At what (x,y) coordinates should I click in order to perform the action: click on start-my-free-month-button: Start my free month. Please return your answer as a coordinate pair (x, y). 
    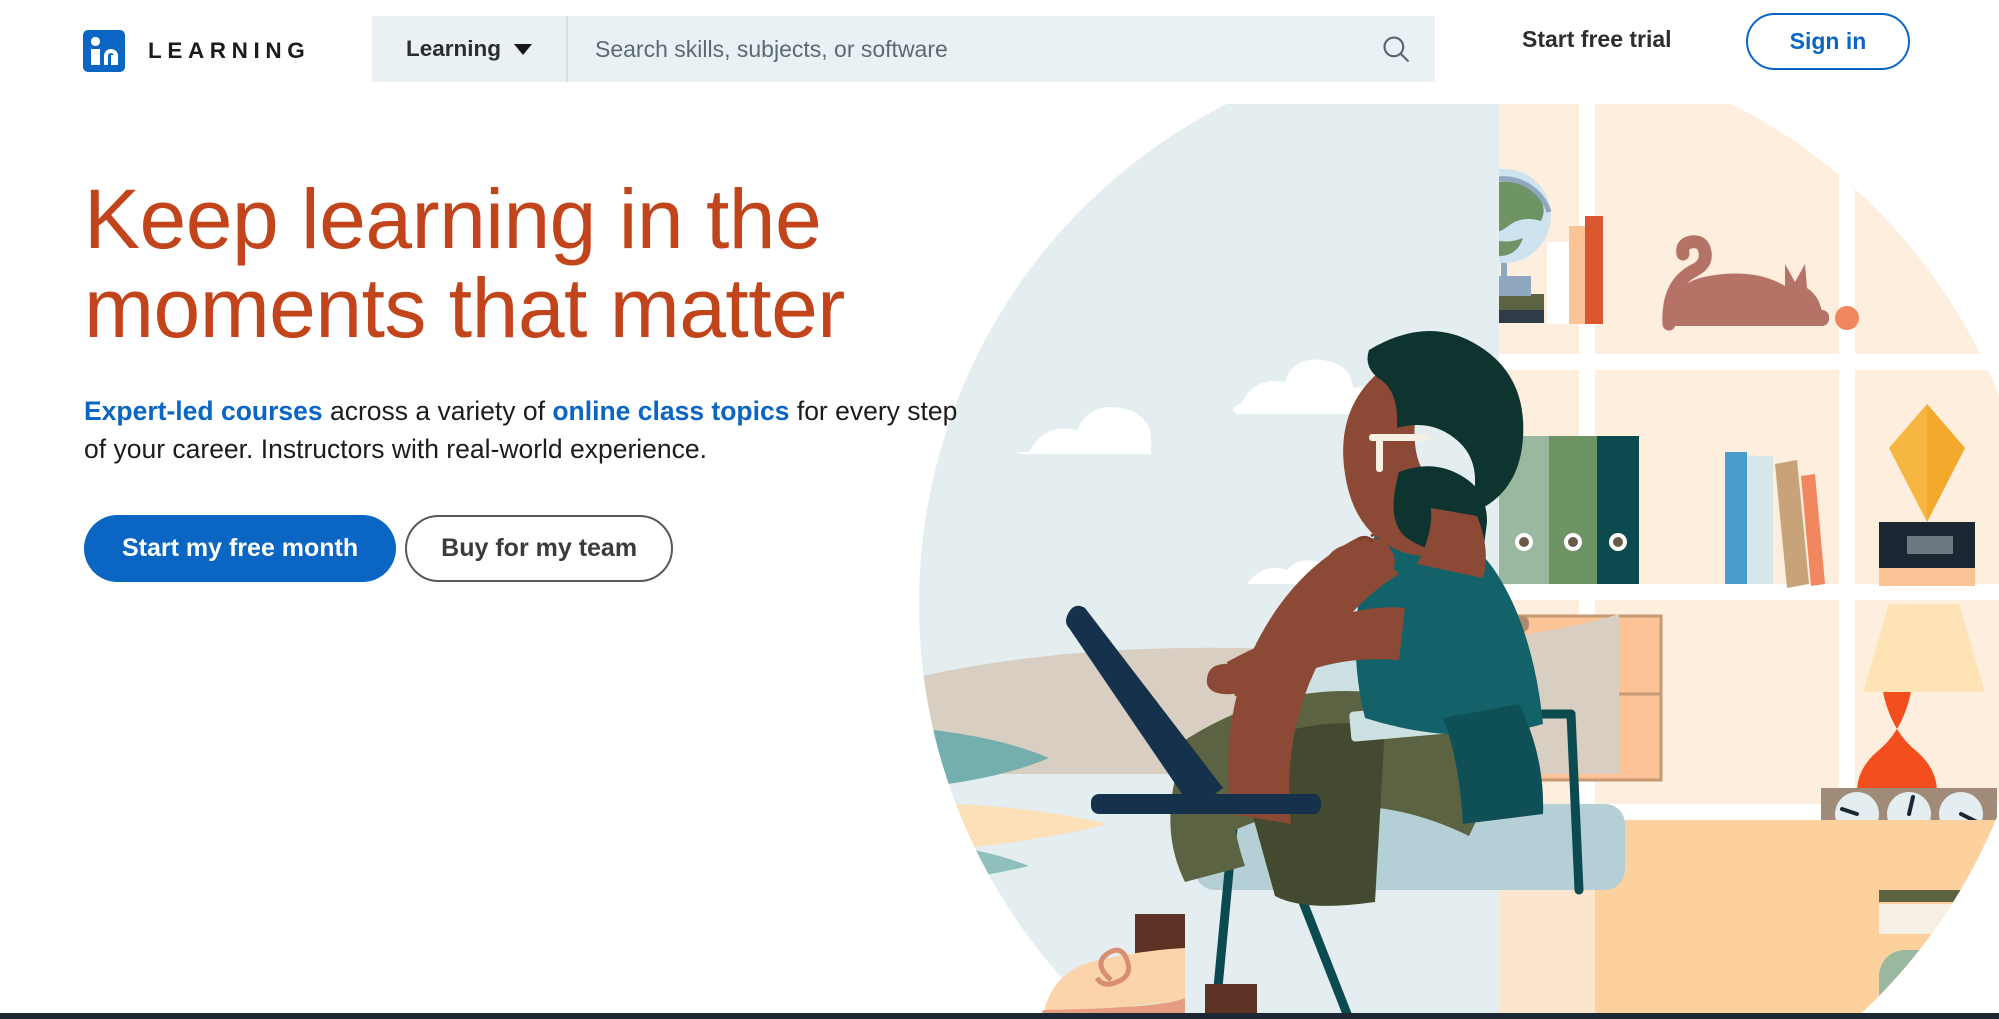
    Looking at the image, I should click on (240, 549).